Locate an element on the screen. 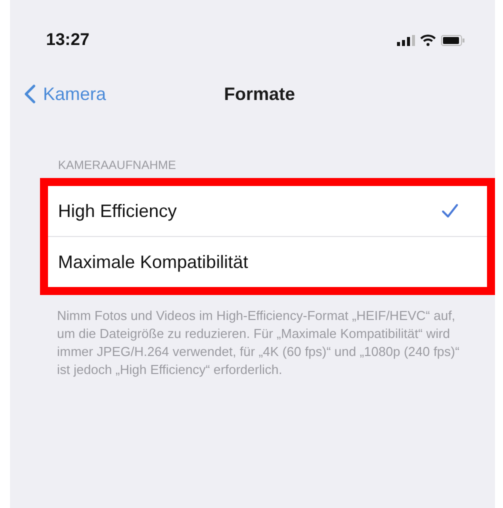 Image resolution: width=503 pixels, height=508 pixels. section-footer: Nimm Fotos und Videos im High-Efficiency-Format „HEIF/HEVC“ auf, um die Dateigröße zu reduzieren. Für „Maximale Kompatibilität“ wird immer JPEG/H.264 verwendet, für „4K (60 fps)“ und „1080p (240 fps)“ ist jedoch „High Efficiency“ erforderlich. is located at coordinates (259, 343).